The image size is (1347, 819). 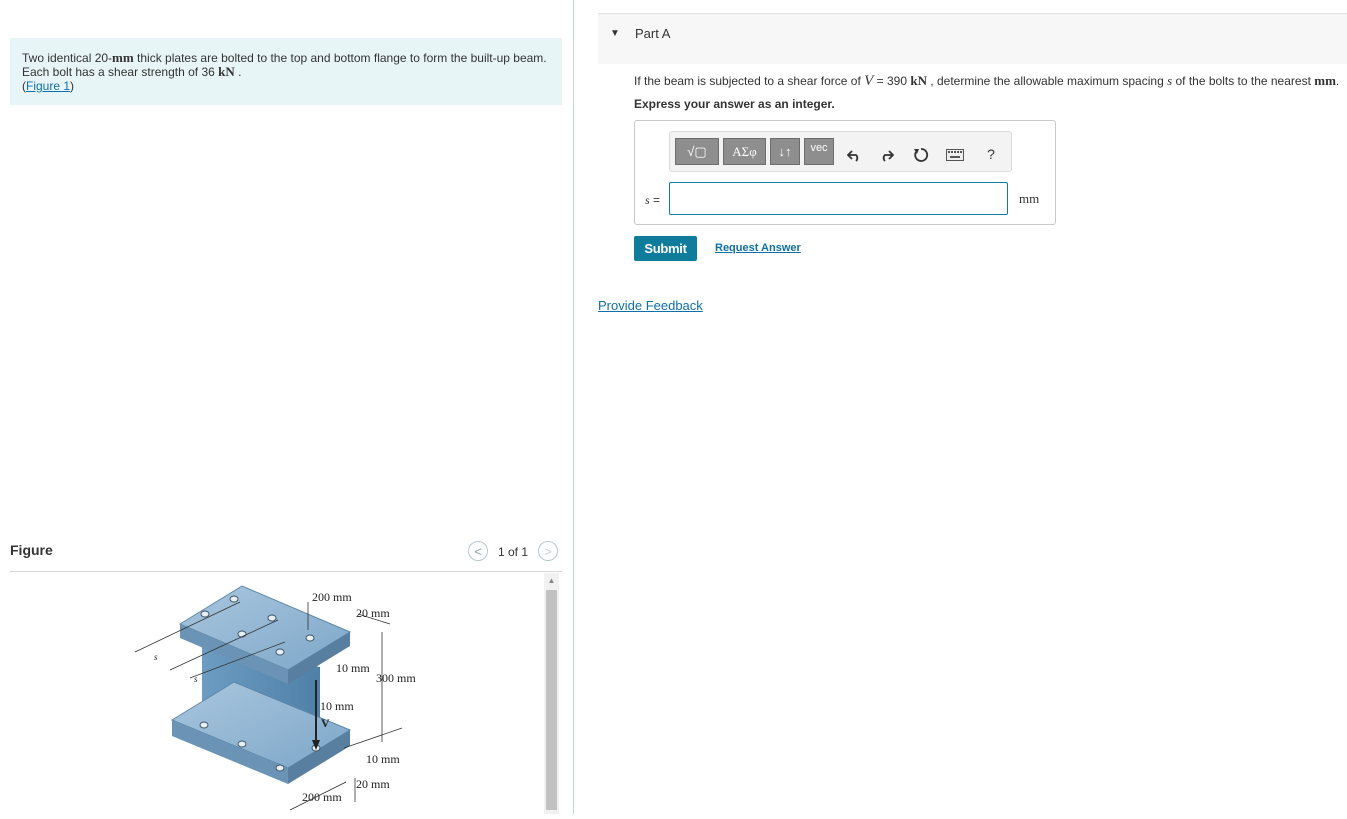 What do you see at coordinates (758, 248) in the screenshot?
I see `request-answer-link: Request Answer` at bounding box center [758, 248].